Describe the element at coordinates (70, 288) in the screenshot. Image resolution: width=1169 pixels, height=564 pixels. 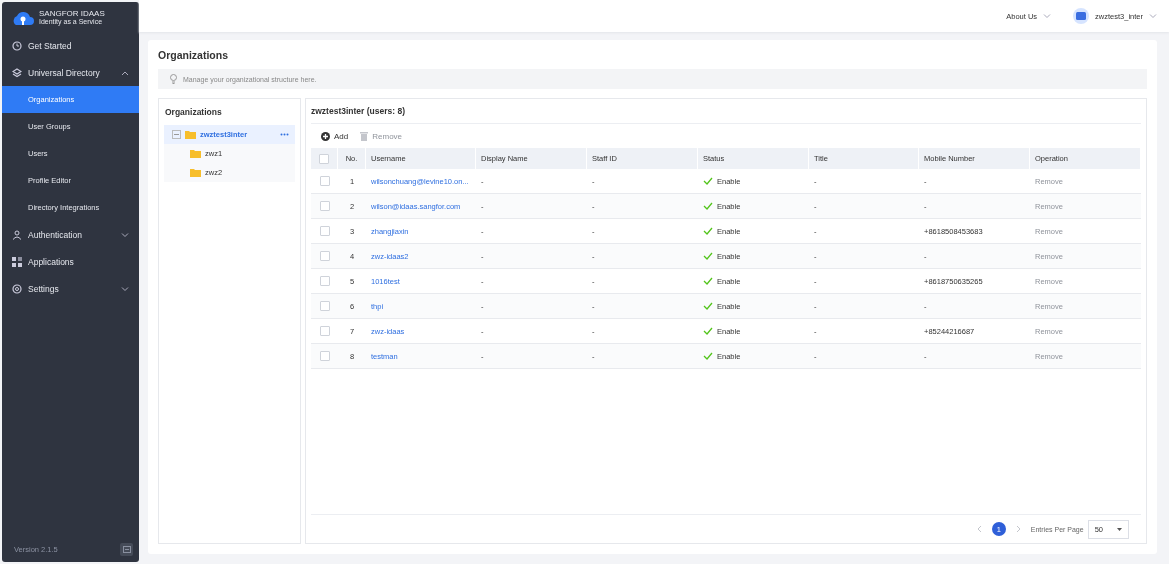
I see `nav-item: Settings` at that location.